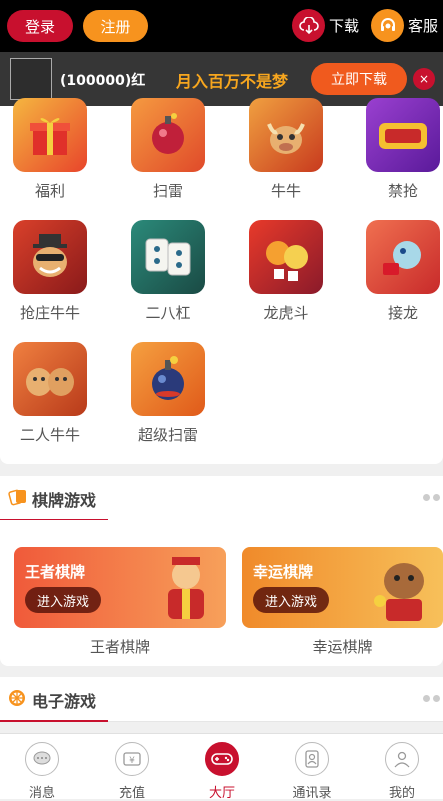 The height and width of the screenshot is (801, 443). What do you see at coordinates (286, 257) in the screenshot?
I see `dragon-tiger-icon` at bounding box center [286, 257].